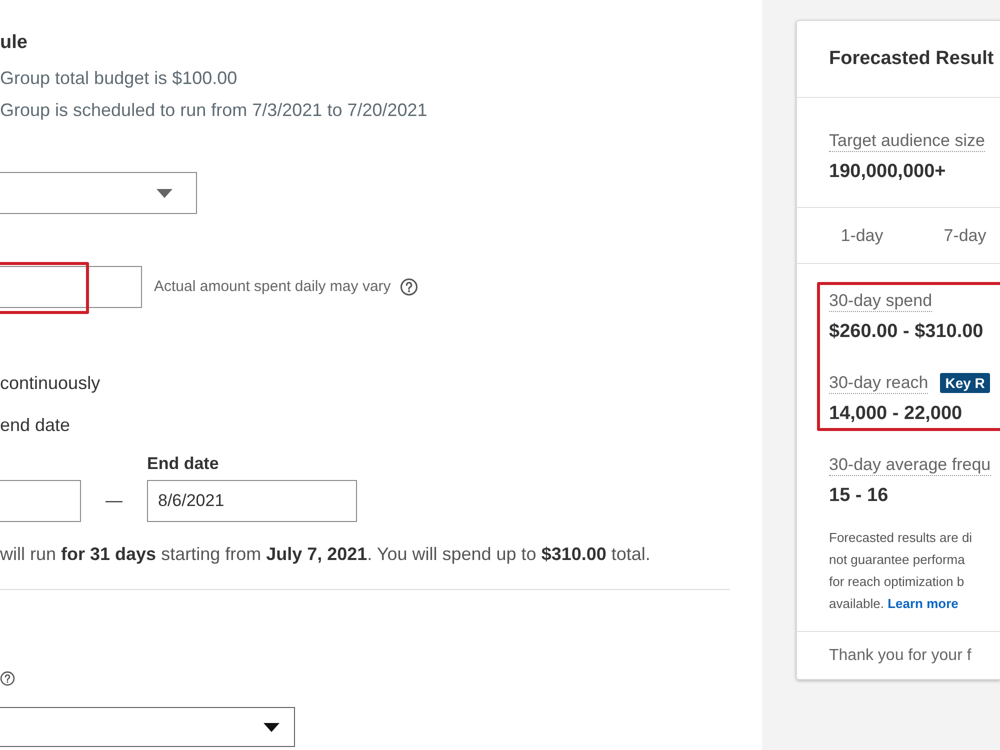 The height and width of the screenshot is (750, 1000). What do you see at coordinates (50, 383) in the screenshot?
I see `option-label: continuously` at bounding box center [50, 383].